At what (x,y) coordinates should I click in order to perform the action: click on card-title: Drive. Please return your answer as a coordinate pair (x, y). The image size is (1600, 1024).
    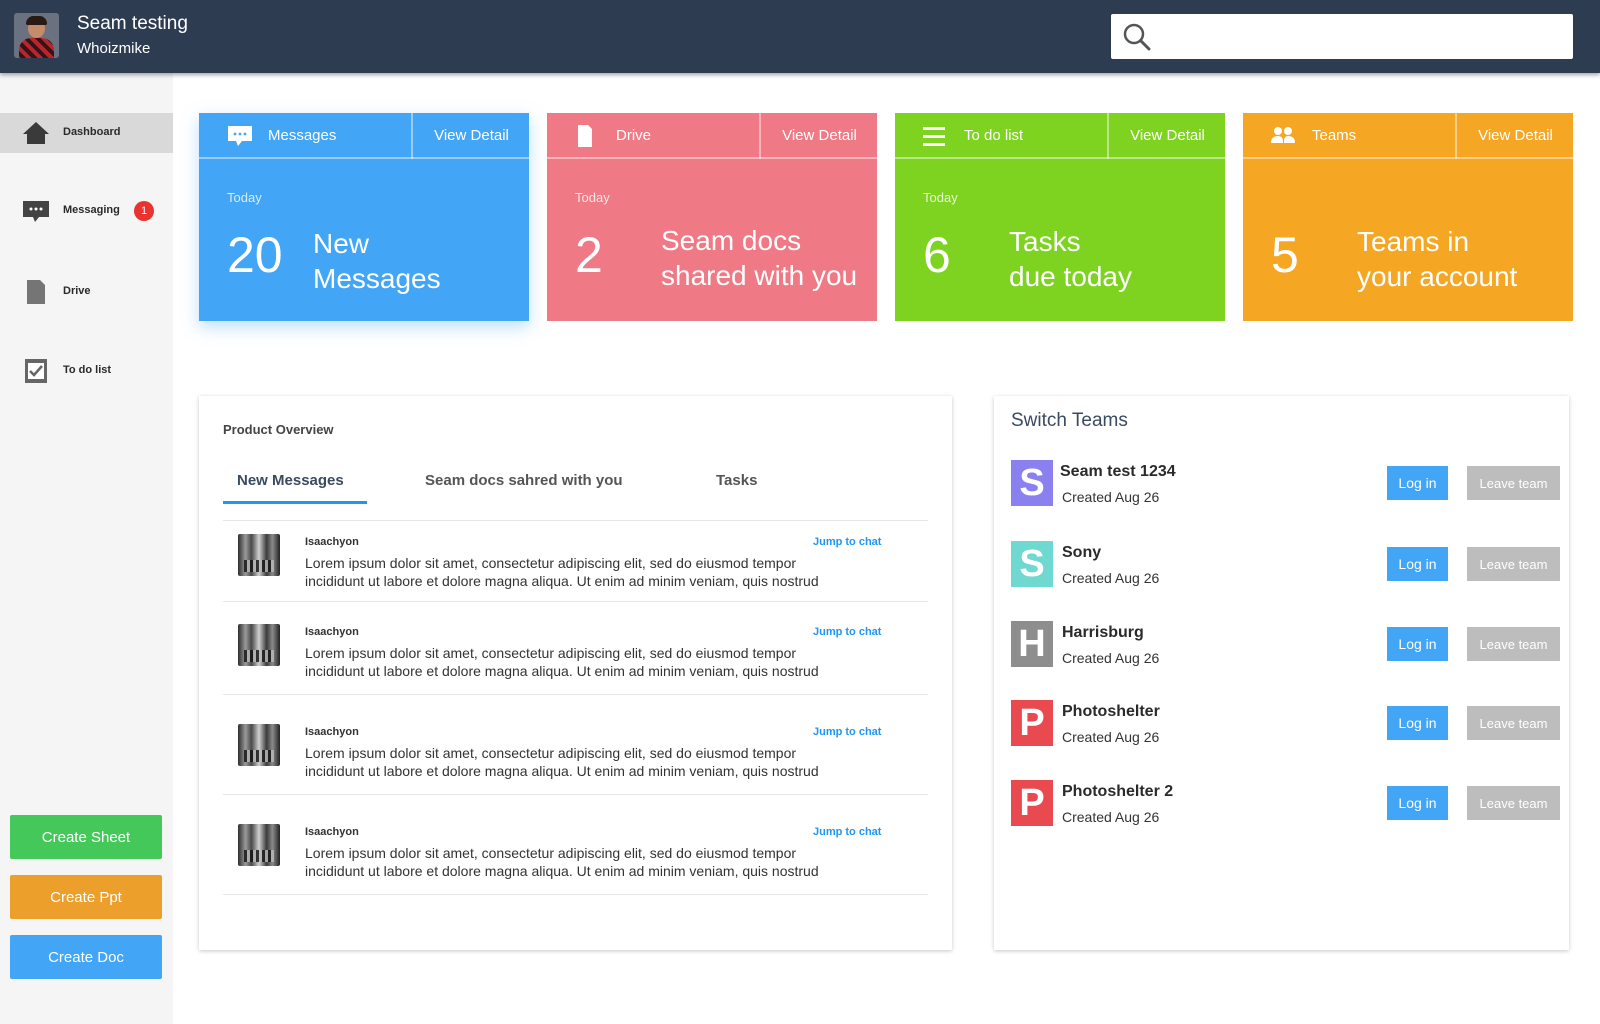
    Looking at the image, I should click on (634, 135).